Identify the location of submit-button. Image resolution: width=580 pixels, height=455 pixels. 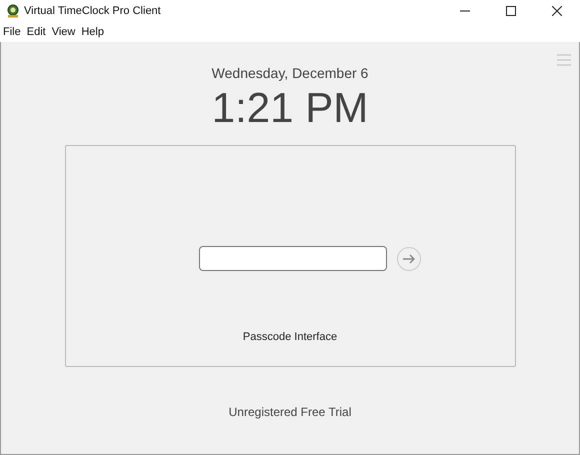
(409, 258).